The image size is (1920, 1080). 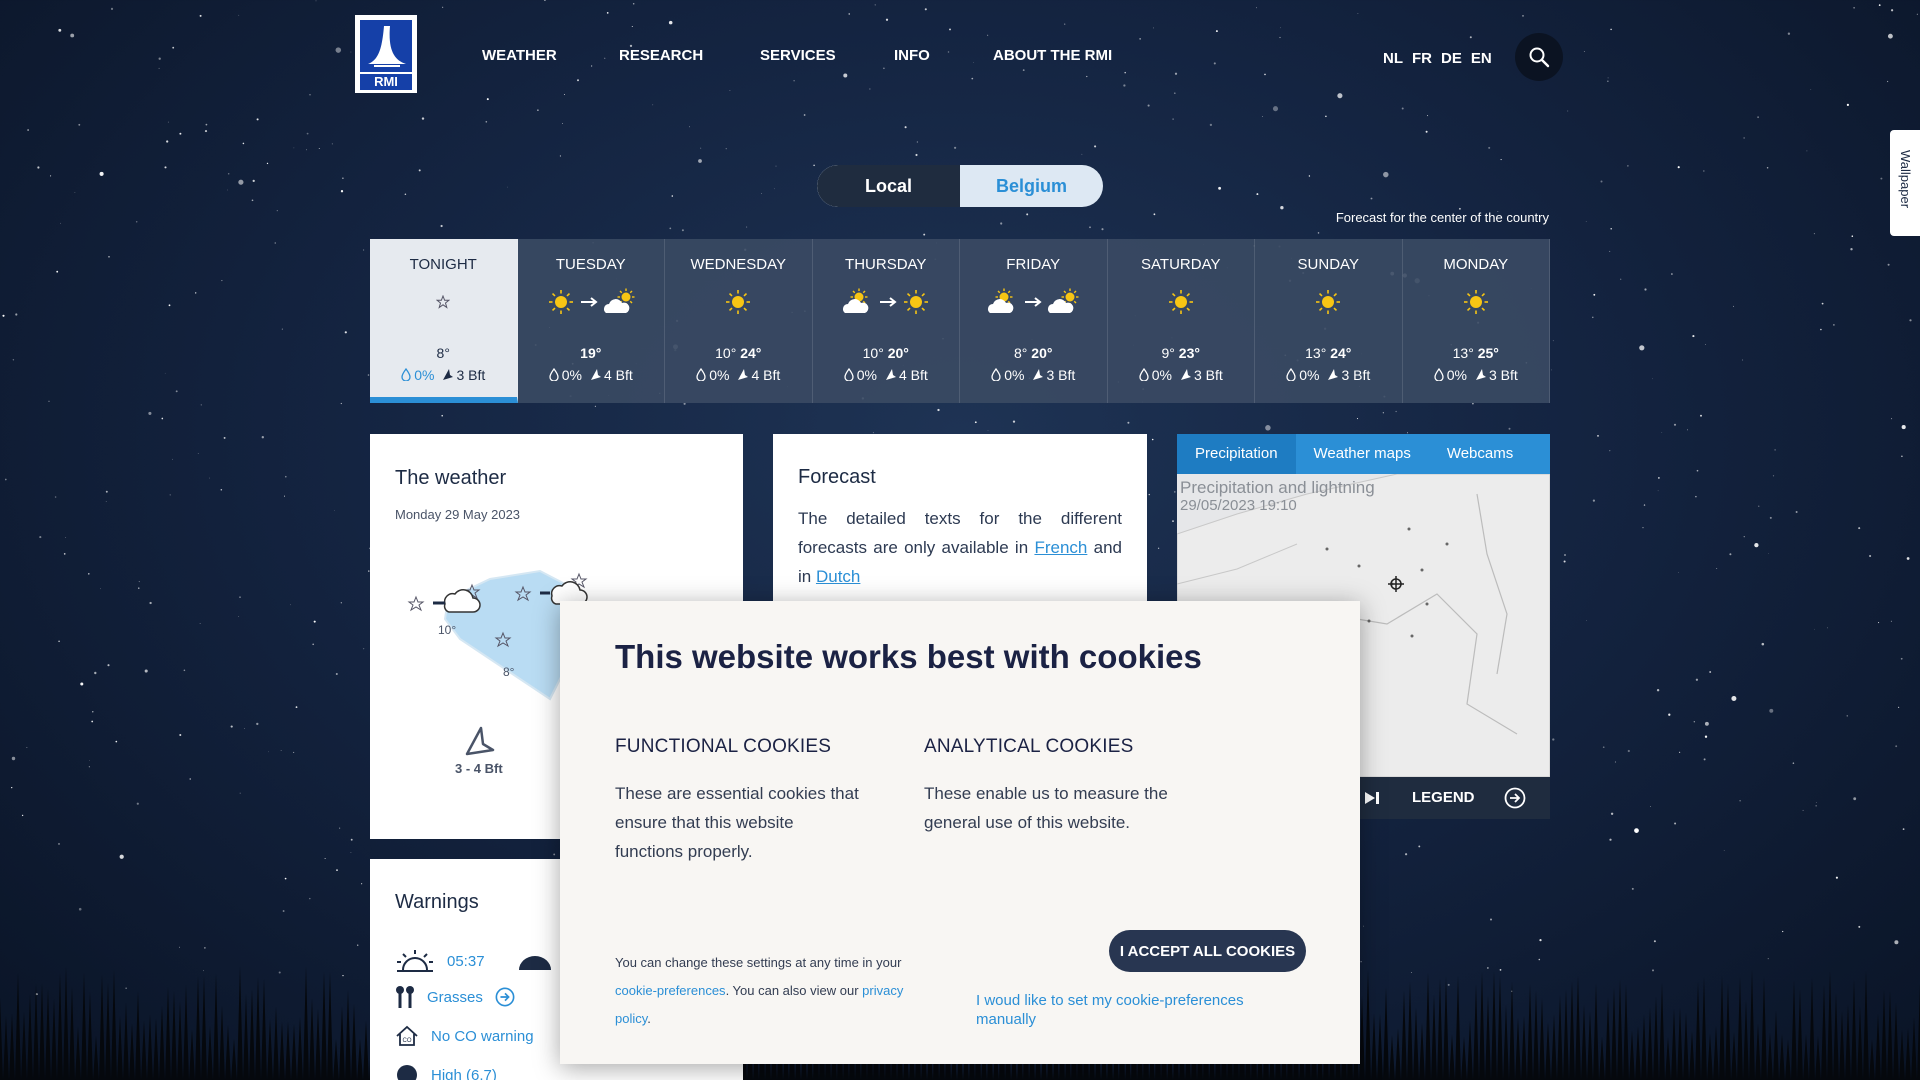 I want to click on temp-min: 10°, so click(x=726, y=353).